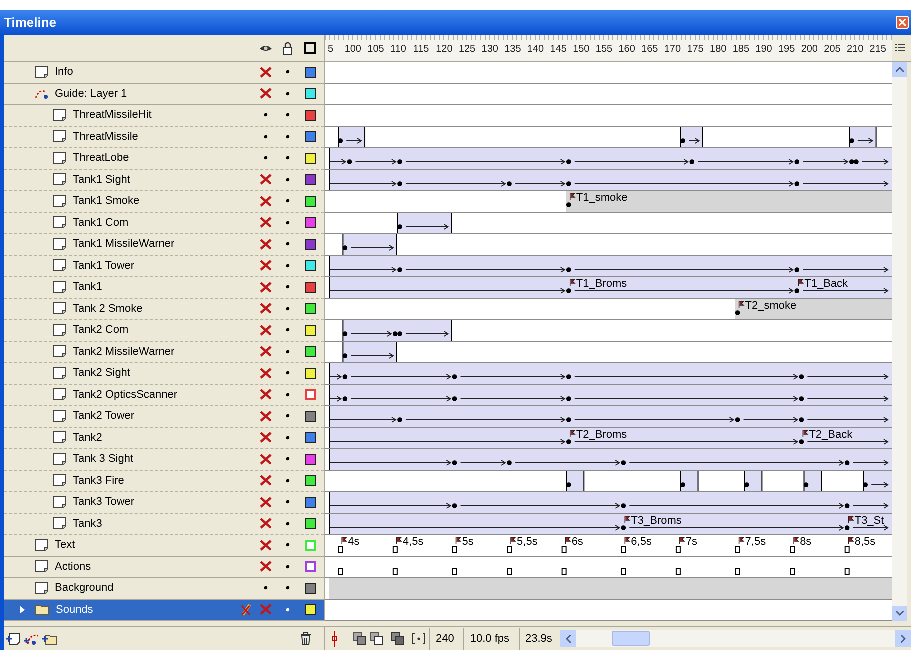  Describe the element at coordinates (608, 545) in the screenshot. I see `frame-track: 4s 4,5s 5s 5,5s 6s 6,5s 7s 7,5s 8s 8,5s` at that location.